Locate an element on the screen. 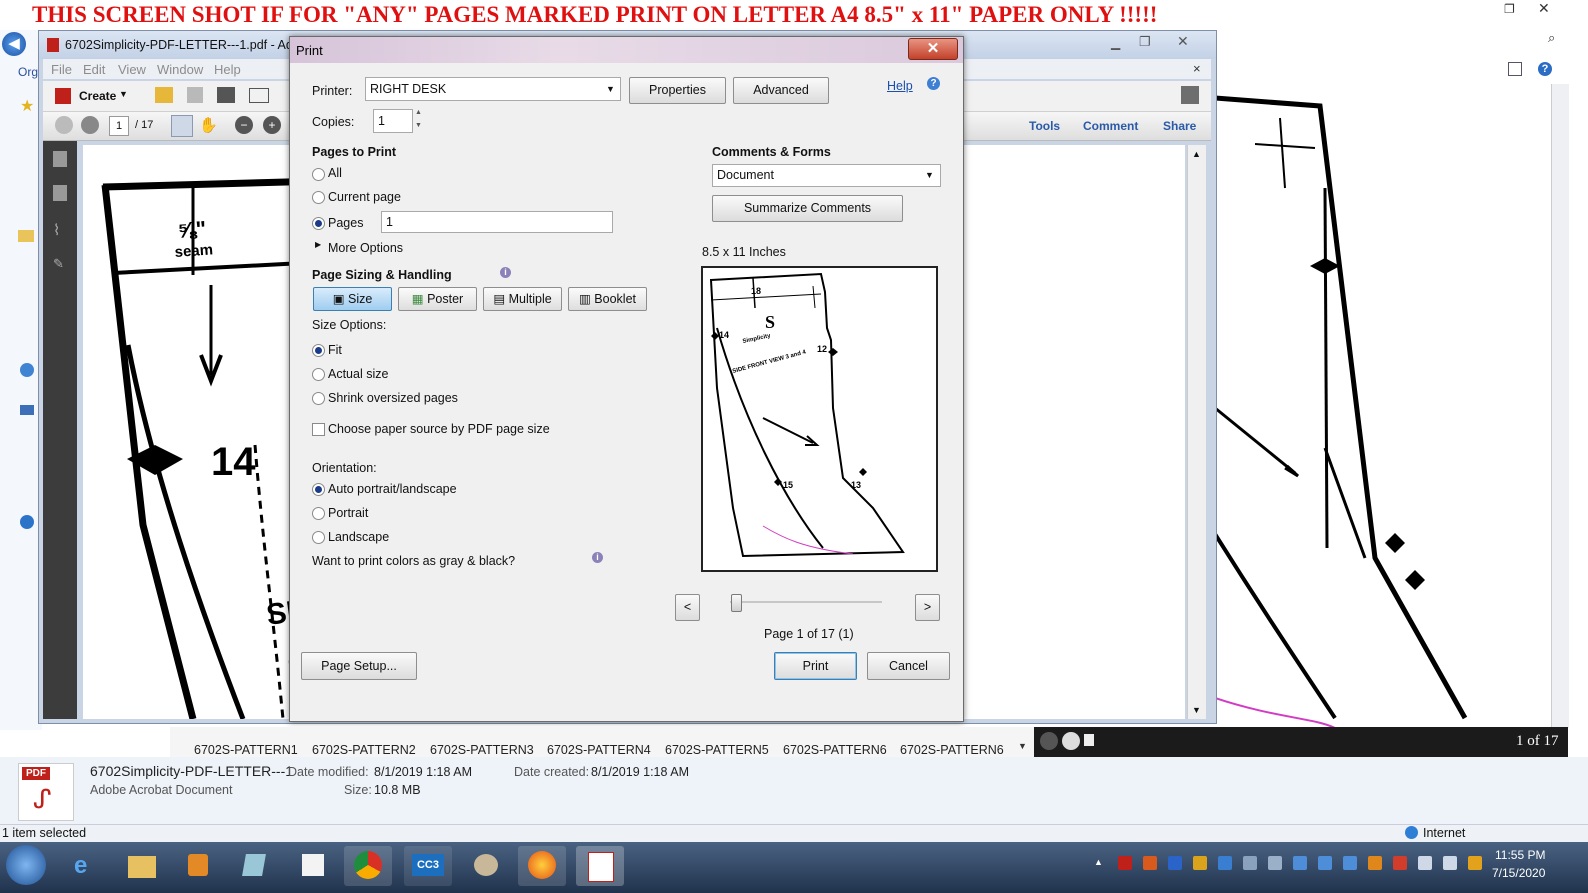 The width and height of the screenshot is (1588, 893). radio-fit-label: Fit is located at coordinates (335, 350).